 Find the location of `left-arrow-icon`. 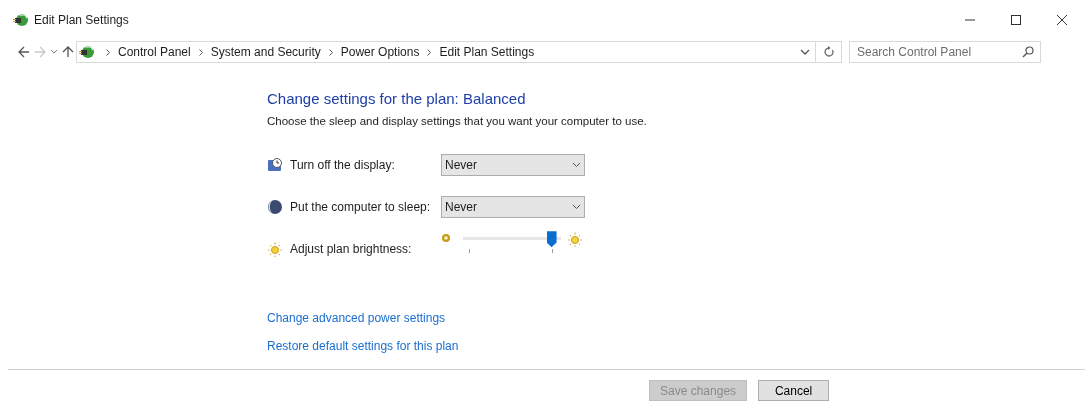

left-arrow-icon is located at coordinates (24, 52).